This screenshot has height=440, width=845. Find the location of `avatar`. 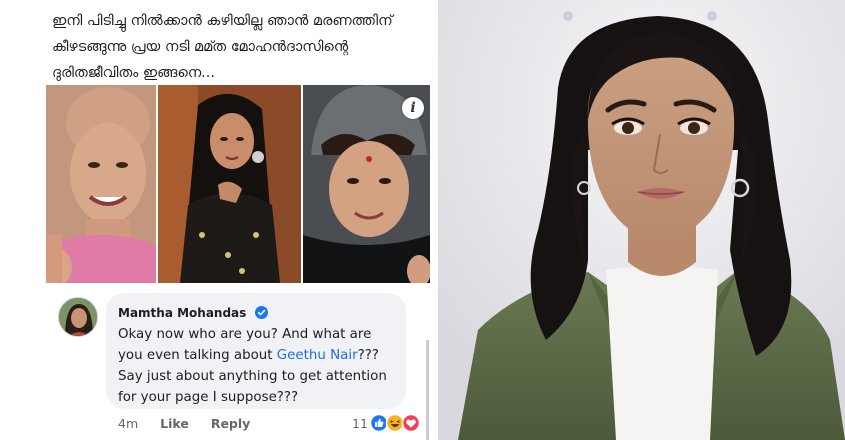

avatar is located at coordinates (78, 317).